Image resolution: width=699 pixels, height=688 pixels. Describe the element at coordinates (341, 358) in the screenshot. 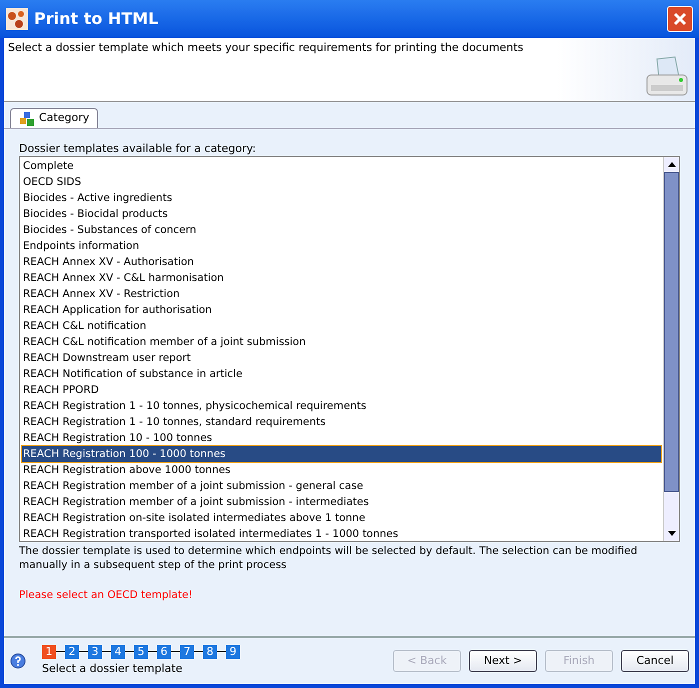

I see `list-item: REACH Downstream user report` at that location.